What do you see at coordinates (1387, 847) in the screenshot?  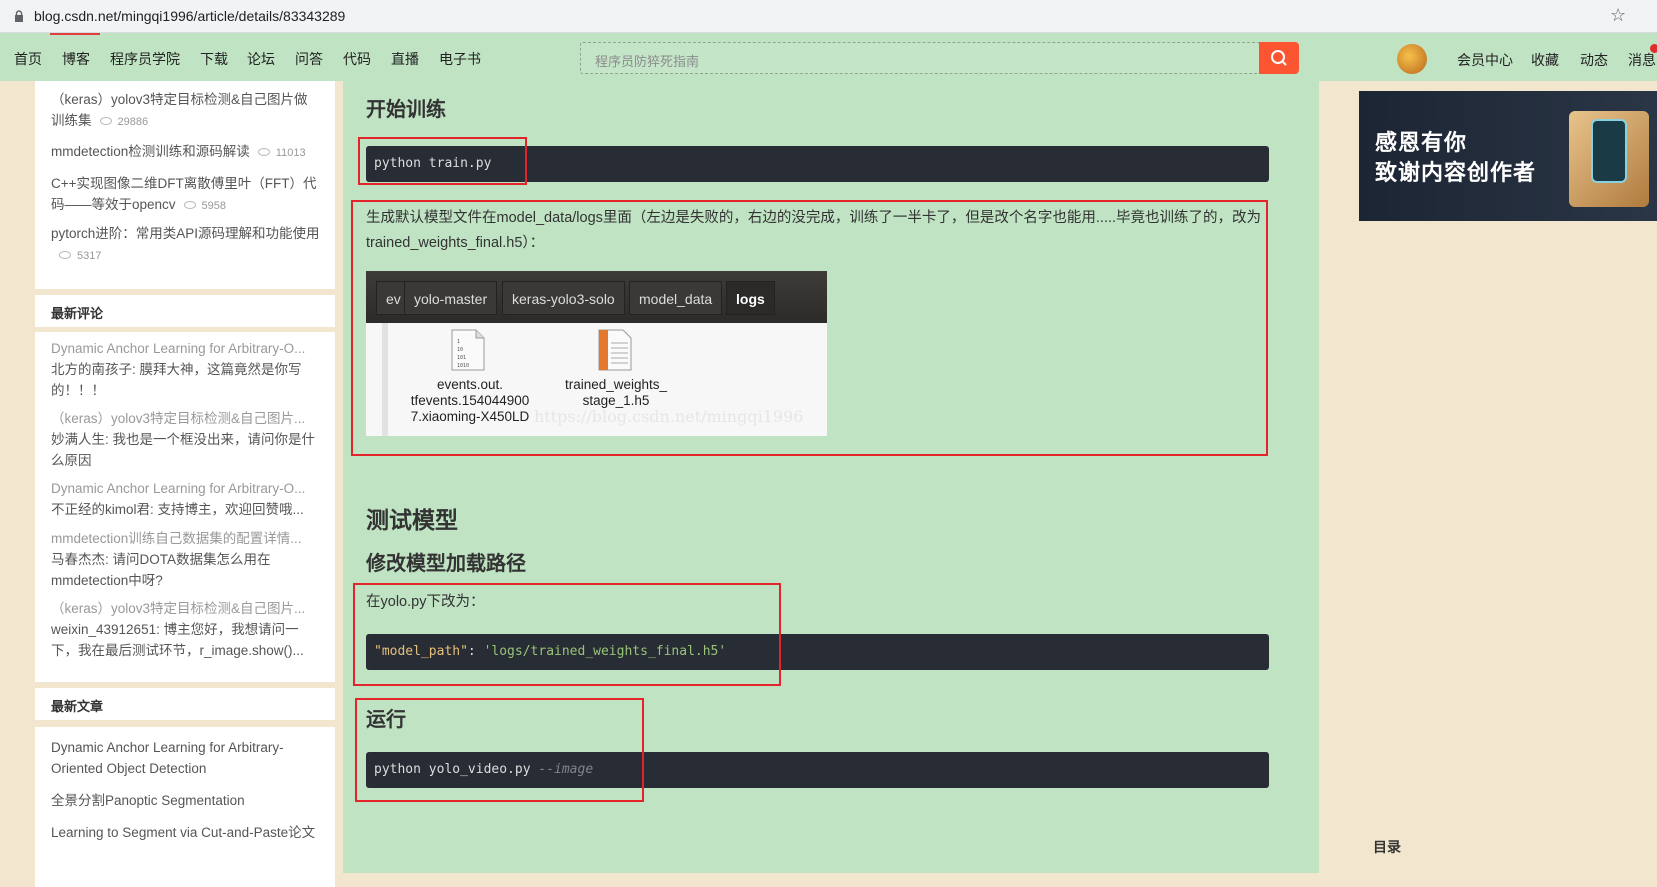 I see `toc-title: 目录` at bounding box center [1387, 847].